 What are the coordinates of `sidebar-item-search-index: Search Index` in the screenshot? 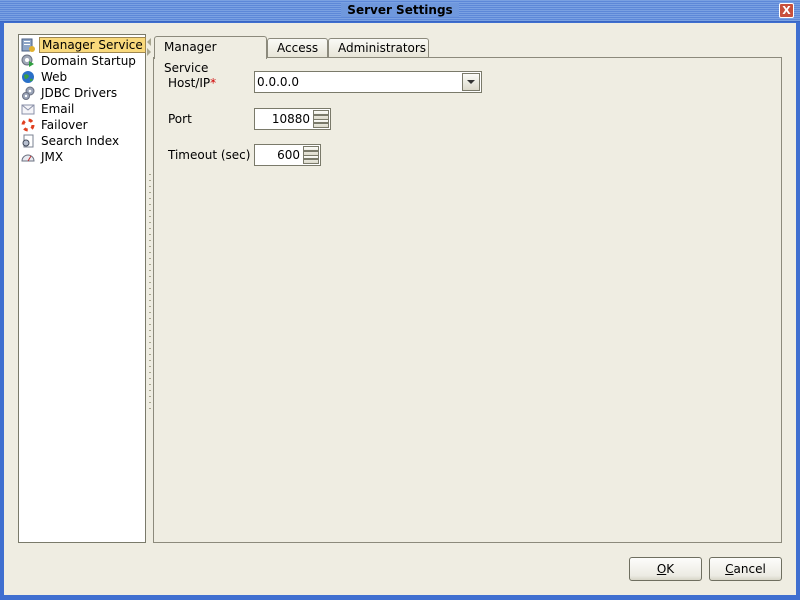 It's located at (71, 141).